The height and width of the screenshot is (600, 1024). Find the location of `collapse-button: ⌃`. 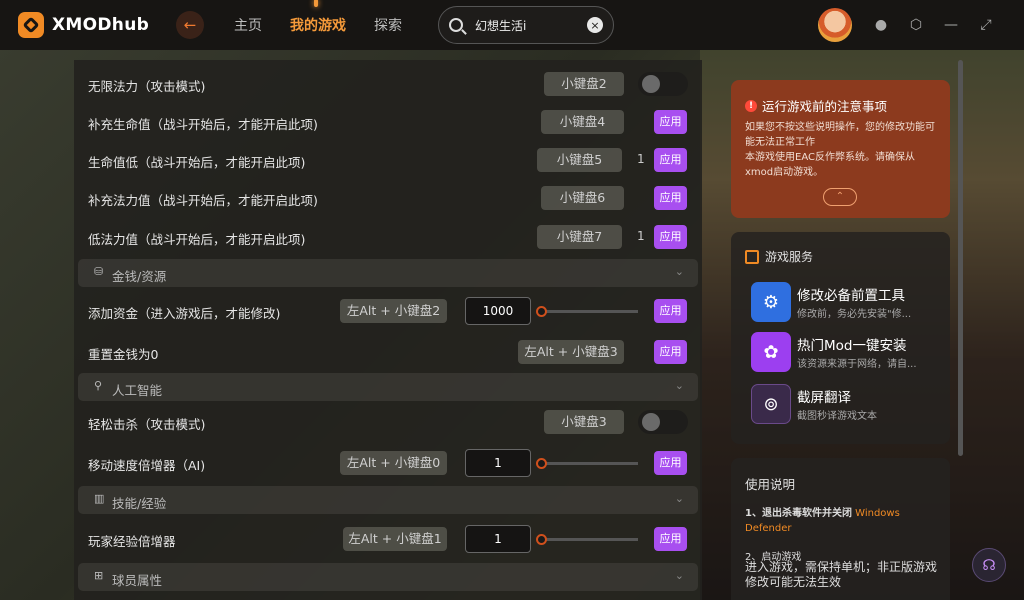

collapse-button: ⌃ is located at coordinates (840, 197).